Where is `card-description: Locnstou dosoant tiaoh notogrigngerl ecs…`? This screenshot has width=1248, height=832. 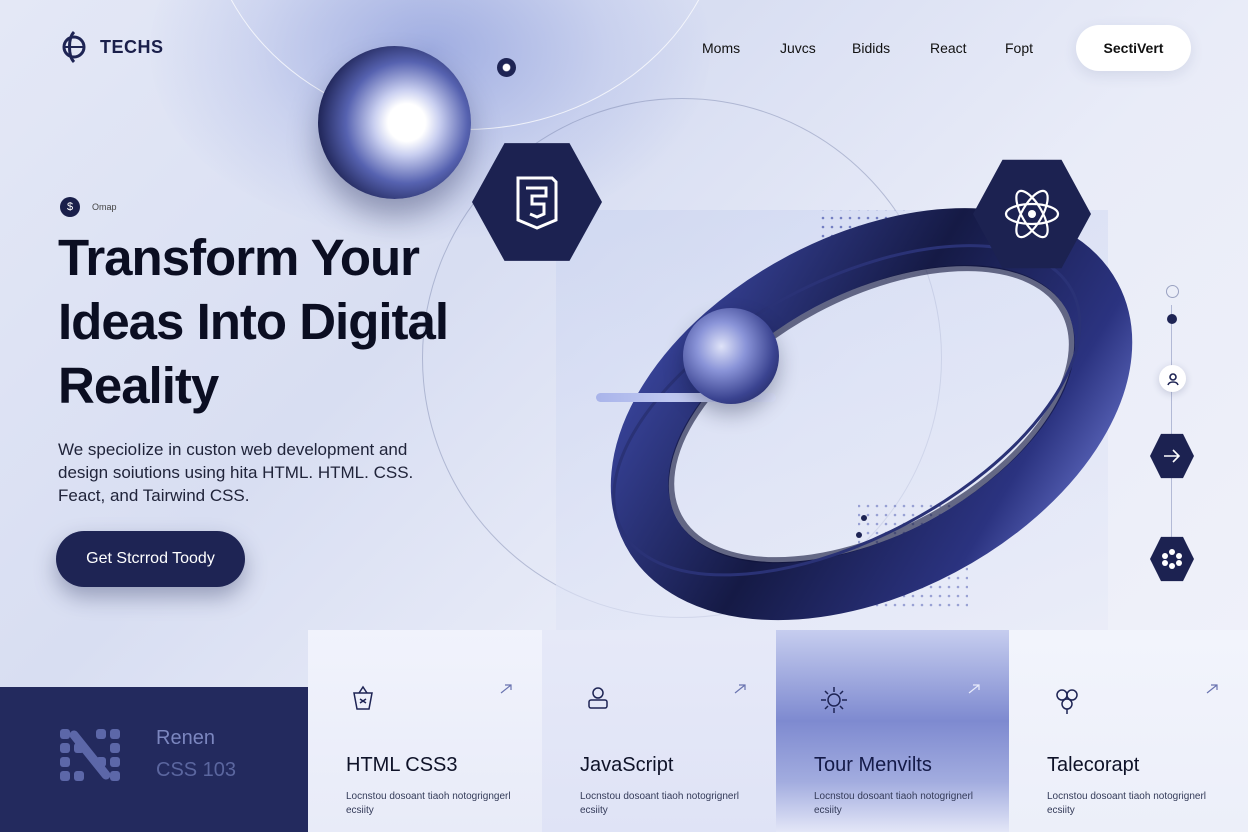 card-description: Locnstou dosoant tiaoh notogrigngerl ecs… is located at coordinates (428, 803).